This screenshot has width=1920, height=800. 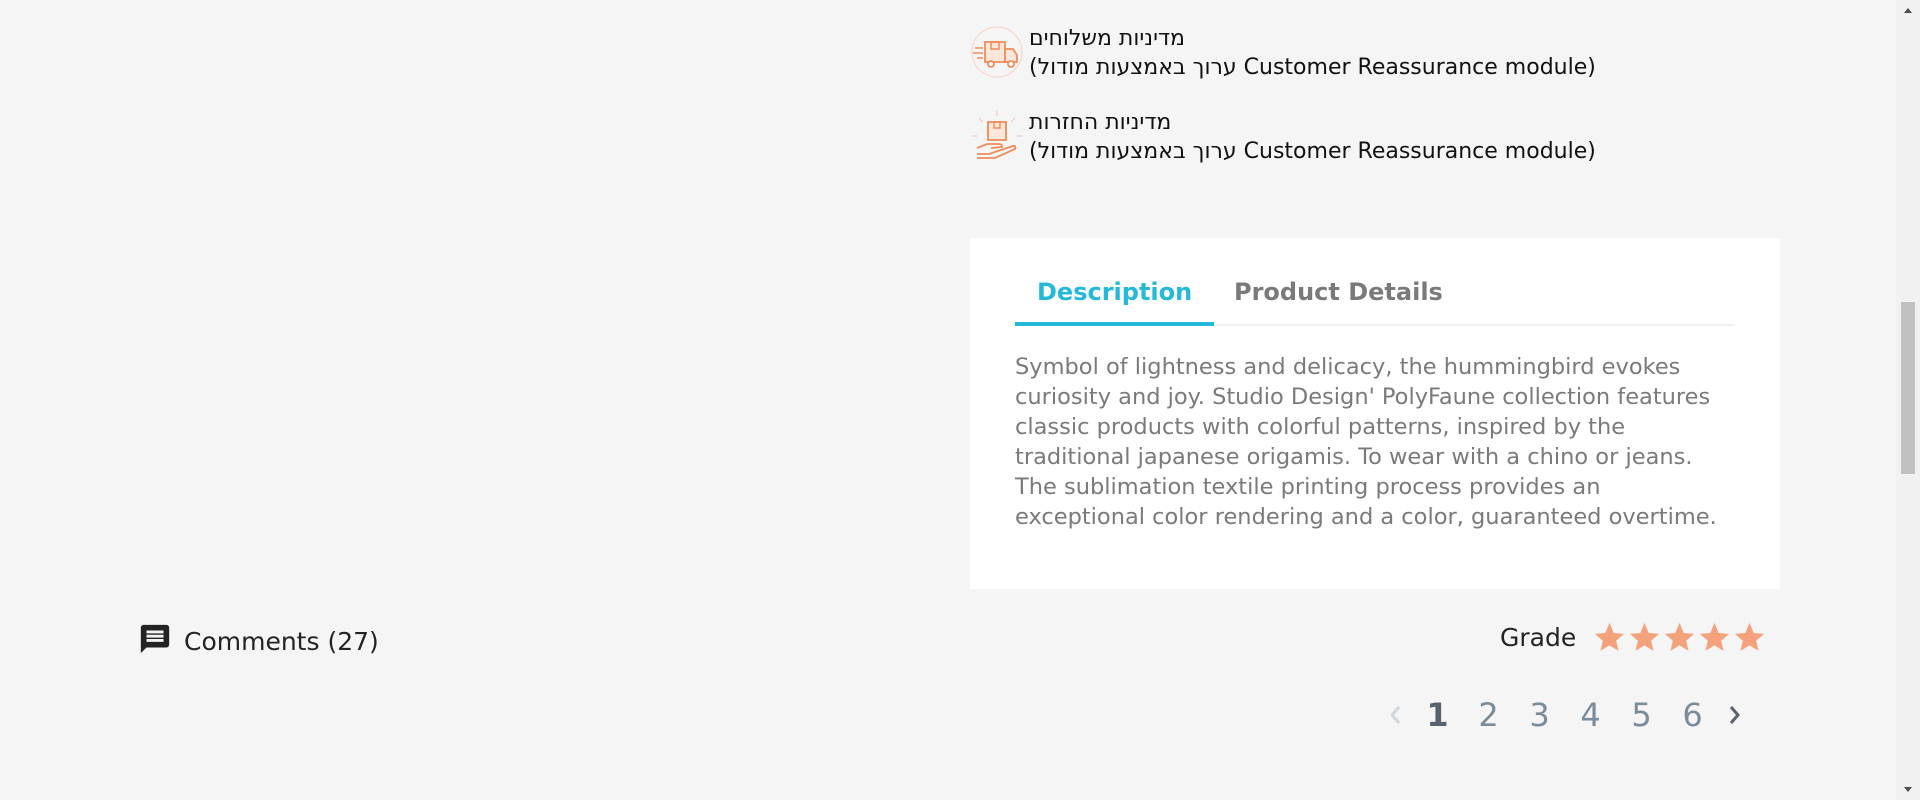 What do you see at coordinates (1908, 388) in the screenshot?
I see `scrollbar-thumb` at bounding box center [1908, 388].